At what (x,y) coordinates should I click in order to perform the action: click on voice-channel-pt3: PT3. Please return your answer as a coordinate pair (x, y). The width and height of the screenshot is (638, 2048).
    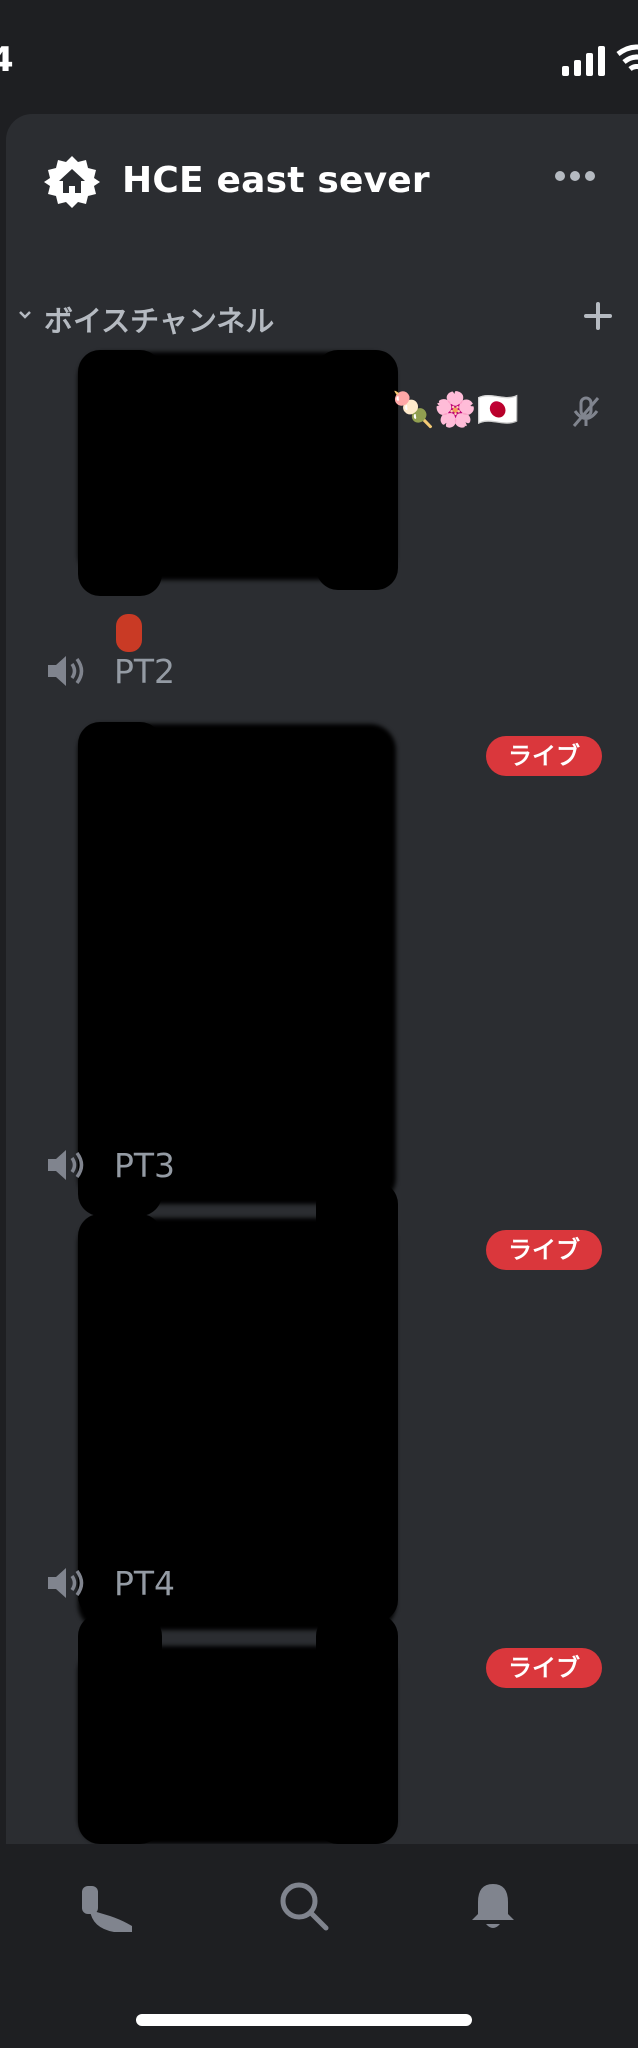
    Looking at the image, I should click on (322, 1165).